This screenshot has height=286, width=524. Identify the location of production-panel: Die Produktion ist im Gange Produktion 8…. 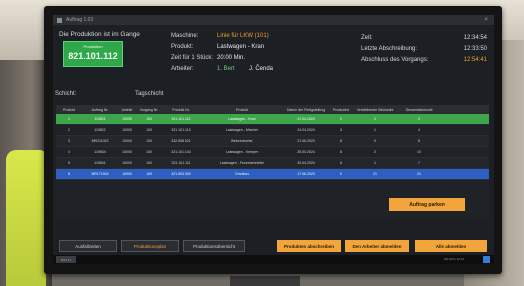
(117, 52).